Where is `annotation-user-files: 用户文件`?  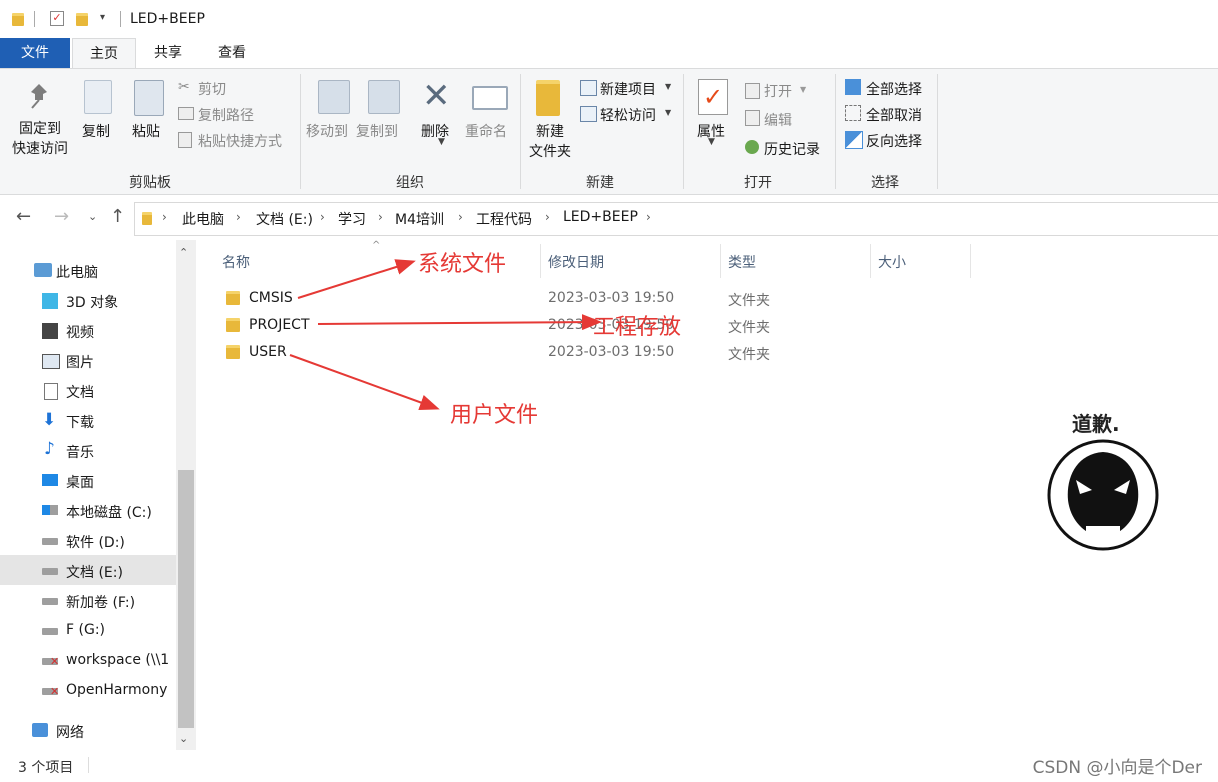 annotation-user-files: 用户文件 is located at coordinates (494, 415).